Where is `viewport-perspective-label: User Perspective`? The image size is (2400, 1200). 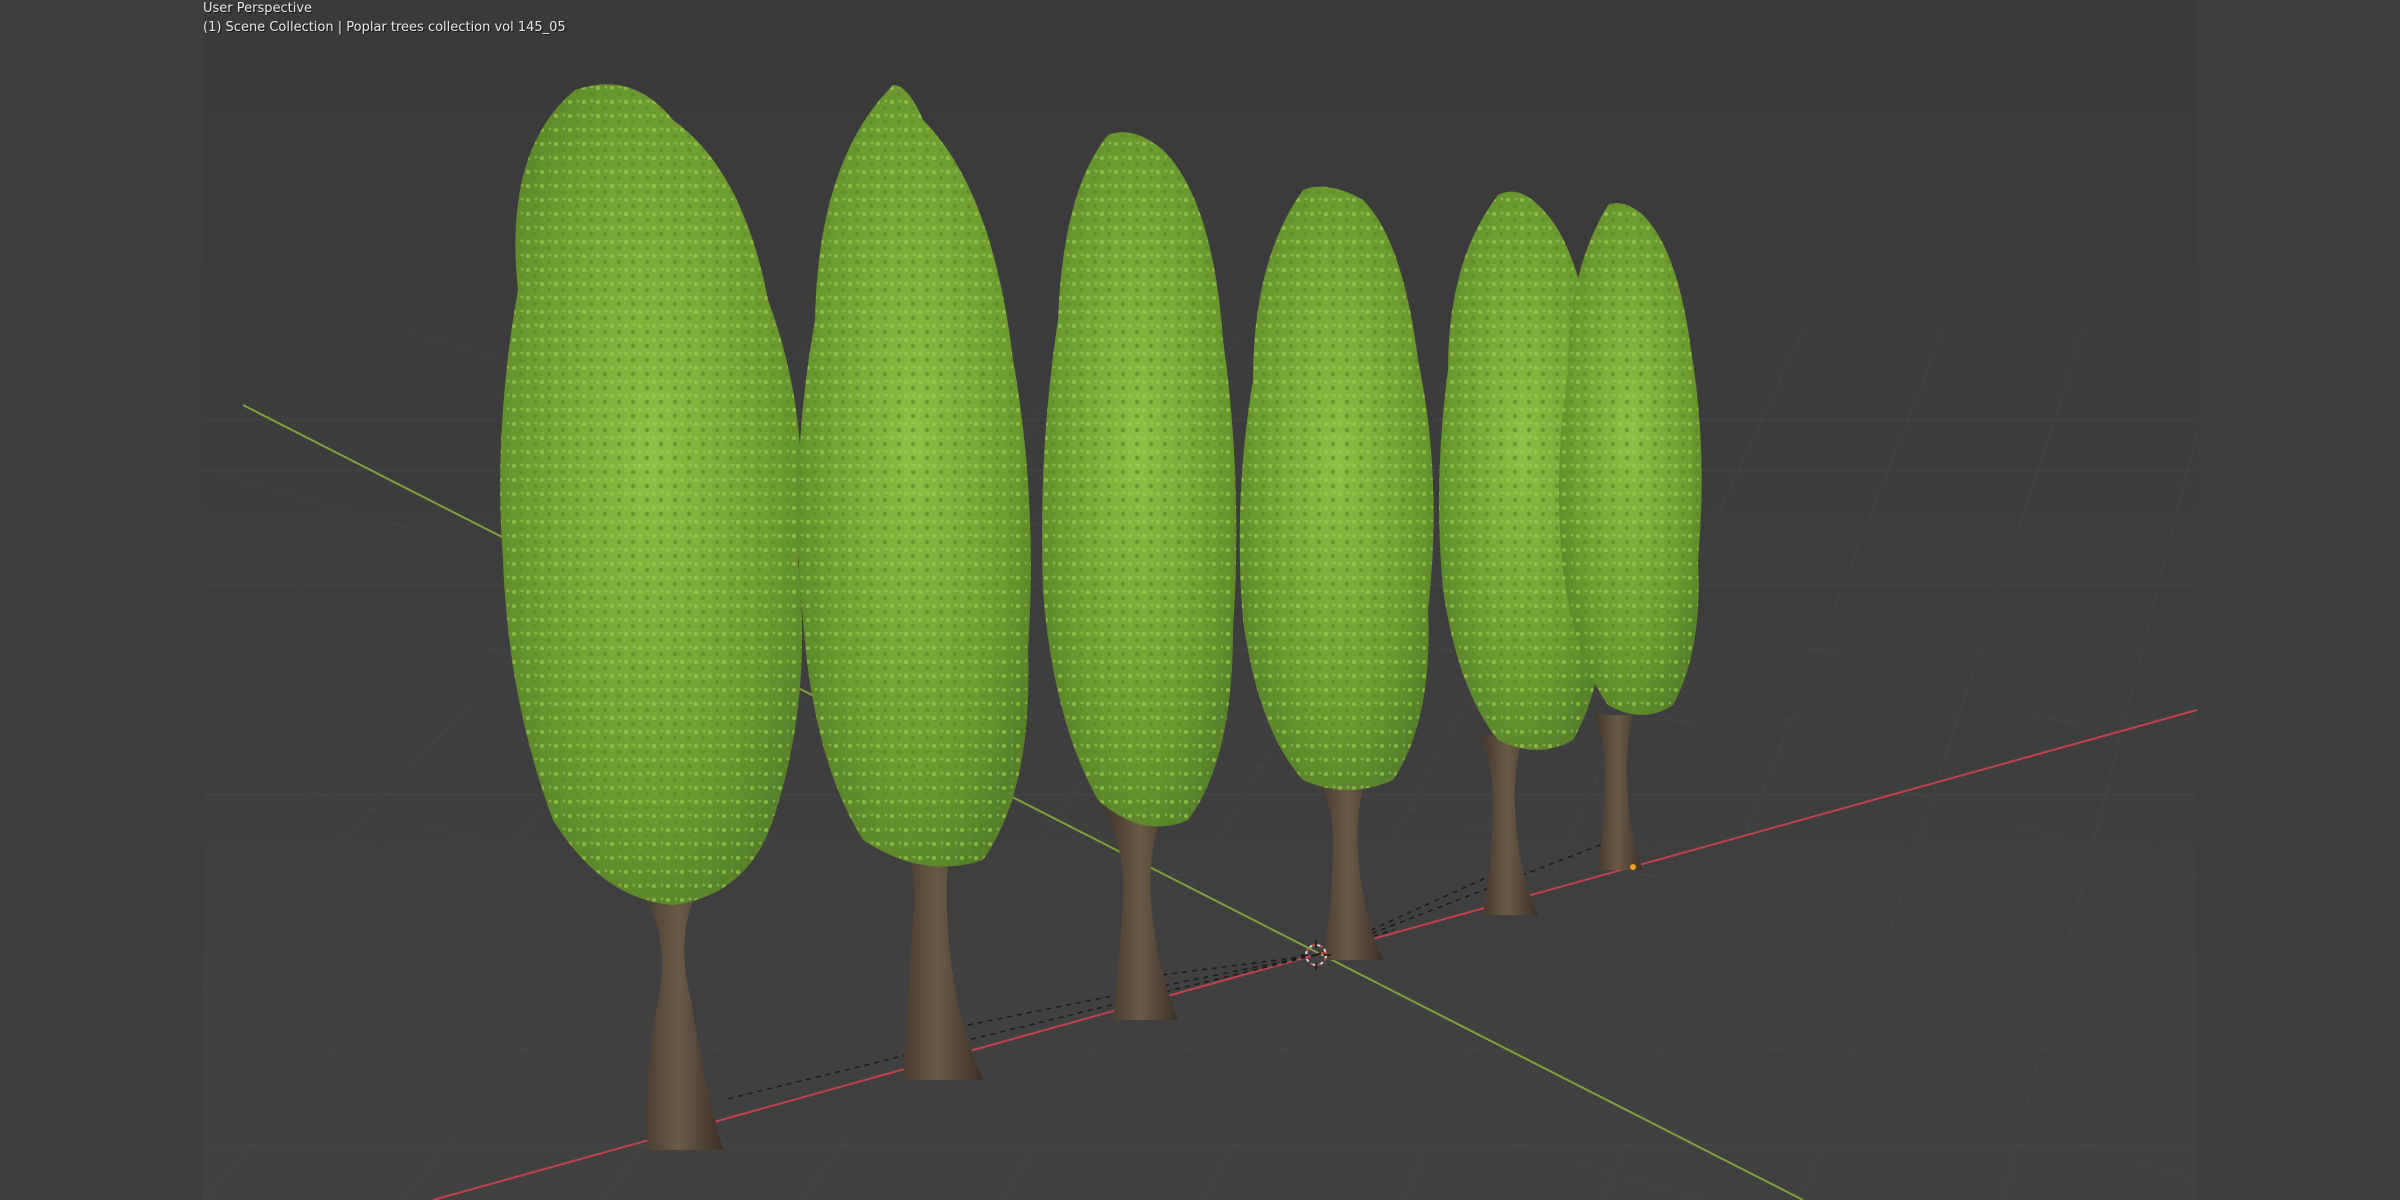
viewport-perspective-label: User Perspective is located at coordinates (258, 8).